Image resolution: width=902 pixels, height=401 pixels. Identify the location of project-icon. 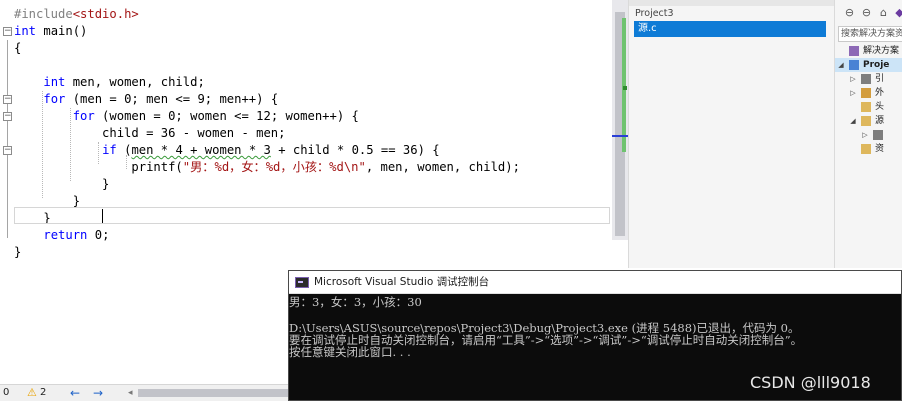
(854, 65).